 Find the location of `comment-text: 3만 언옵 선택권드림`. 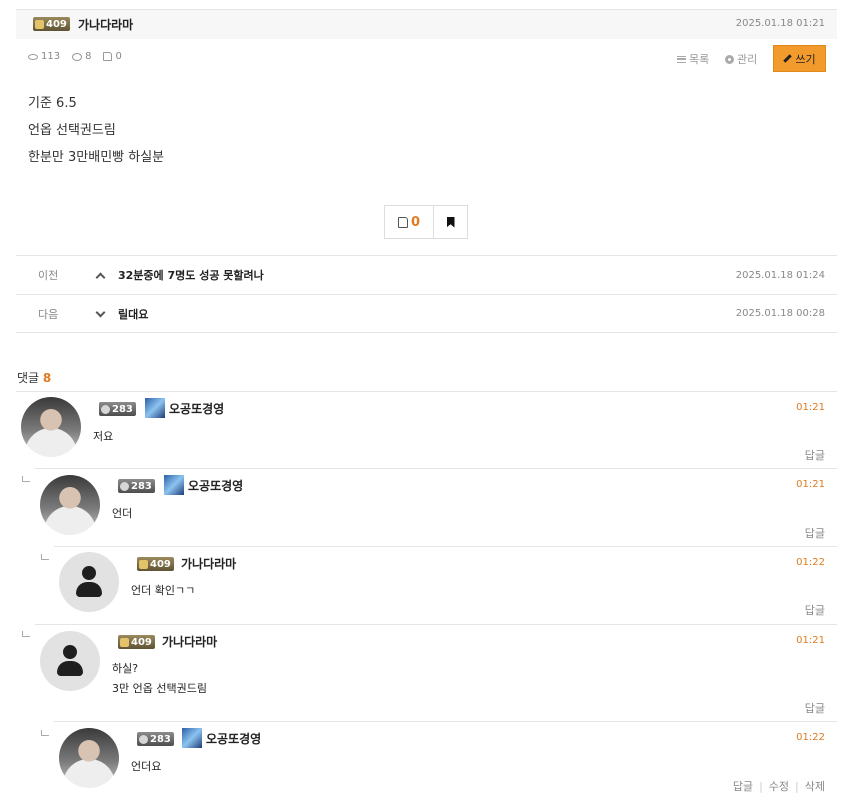

comment-text: 3만 언옵 선택권드림 is located at coordinates (159, 688).